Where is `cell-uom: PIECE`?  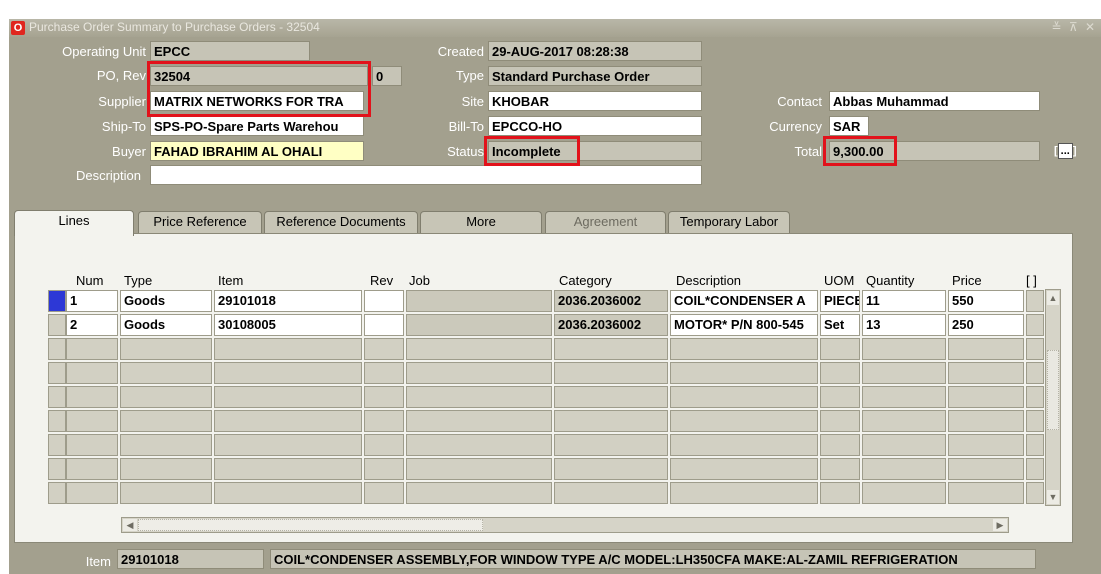
cell-uom: PIECE is located at coordinates (840, 301).